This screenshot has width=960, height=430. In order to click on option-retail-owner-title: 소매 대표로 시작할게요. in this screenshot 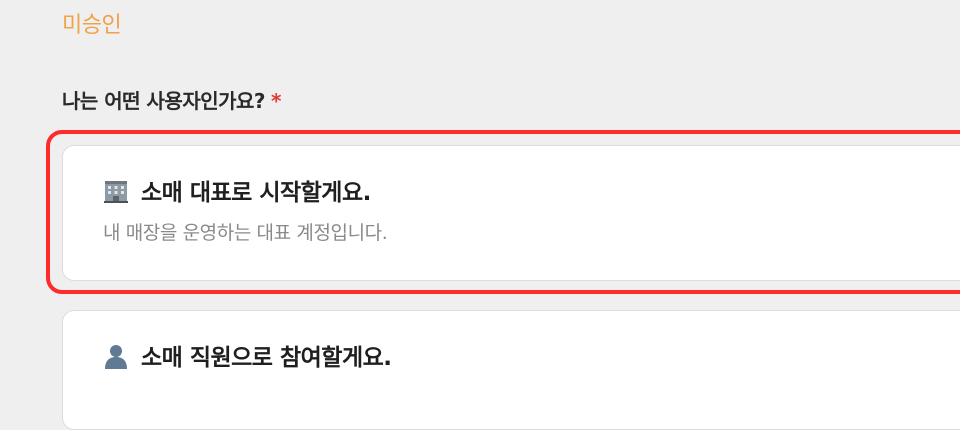, I will do `click(237, 193)`.